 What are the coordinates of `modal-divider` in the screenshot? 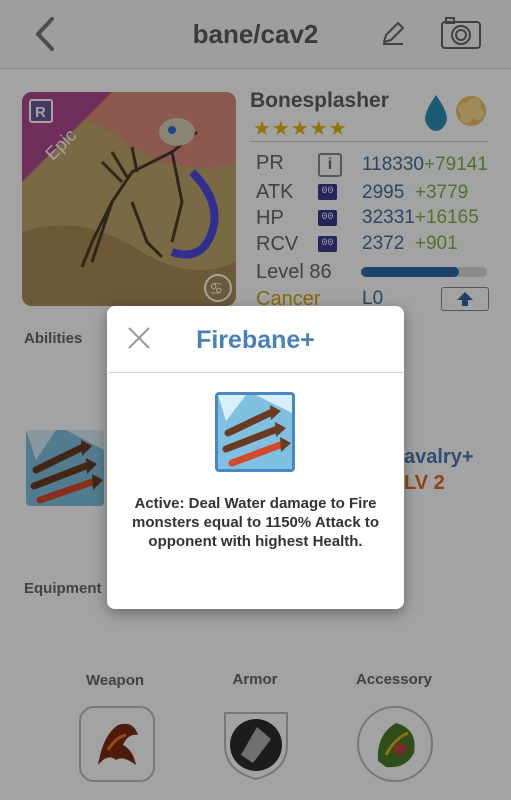 It's located at (255, 372).